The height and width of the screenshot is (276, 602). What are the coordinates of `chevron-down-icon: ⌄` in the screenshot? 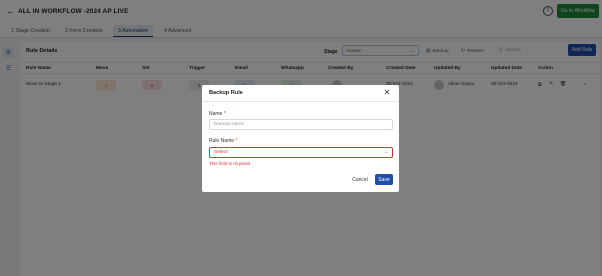 It's located at (385, 152).